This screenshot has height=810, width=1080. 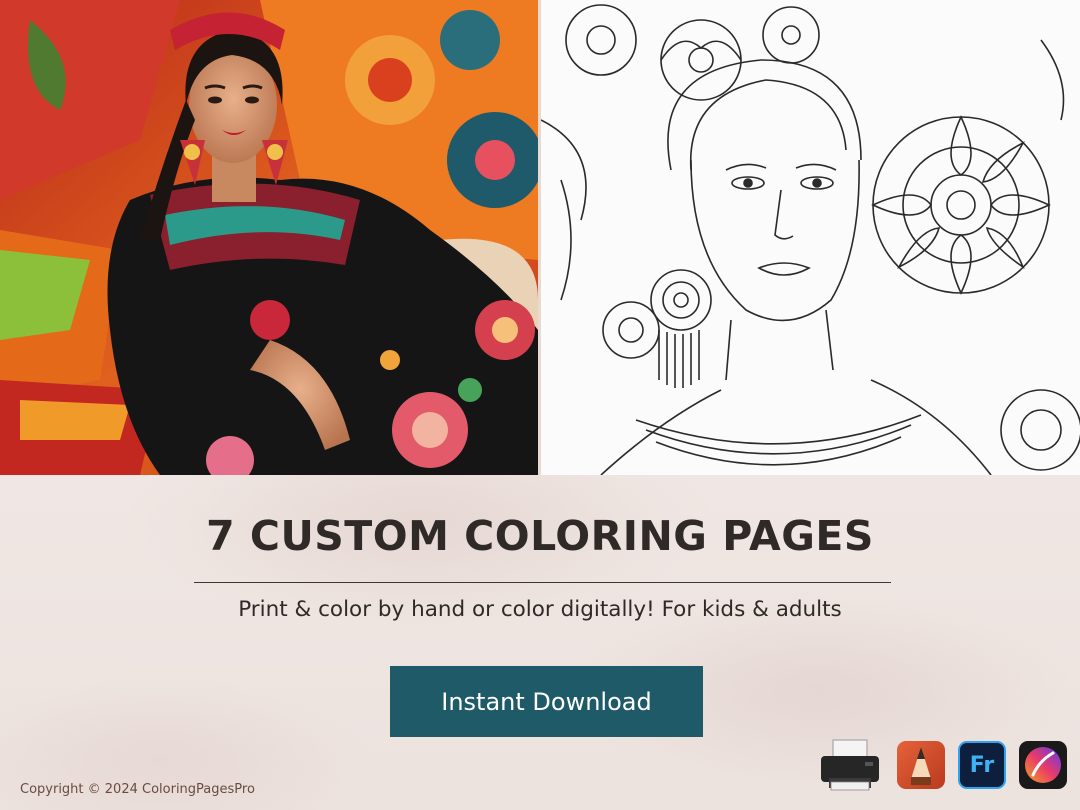 I want to click on instant-download-button: Instant Download, so click(x=546, y=701).